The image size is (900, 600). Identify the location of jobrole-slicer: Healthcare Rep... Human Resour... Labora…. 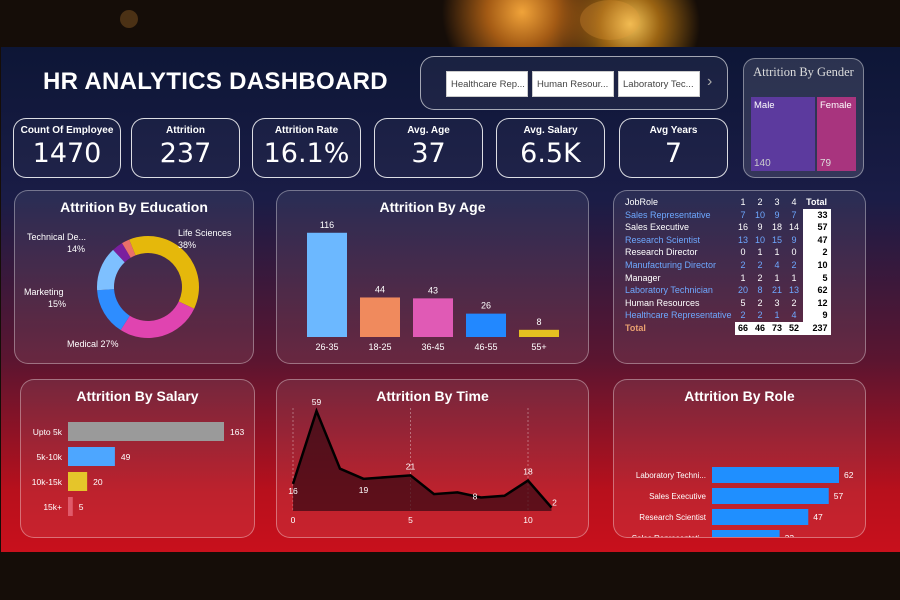
(574, 83).